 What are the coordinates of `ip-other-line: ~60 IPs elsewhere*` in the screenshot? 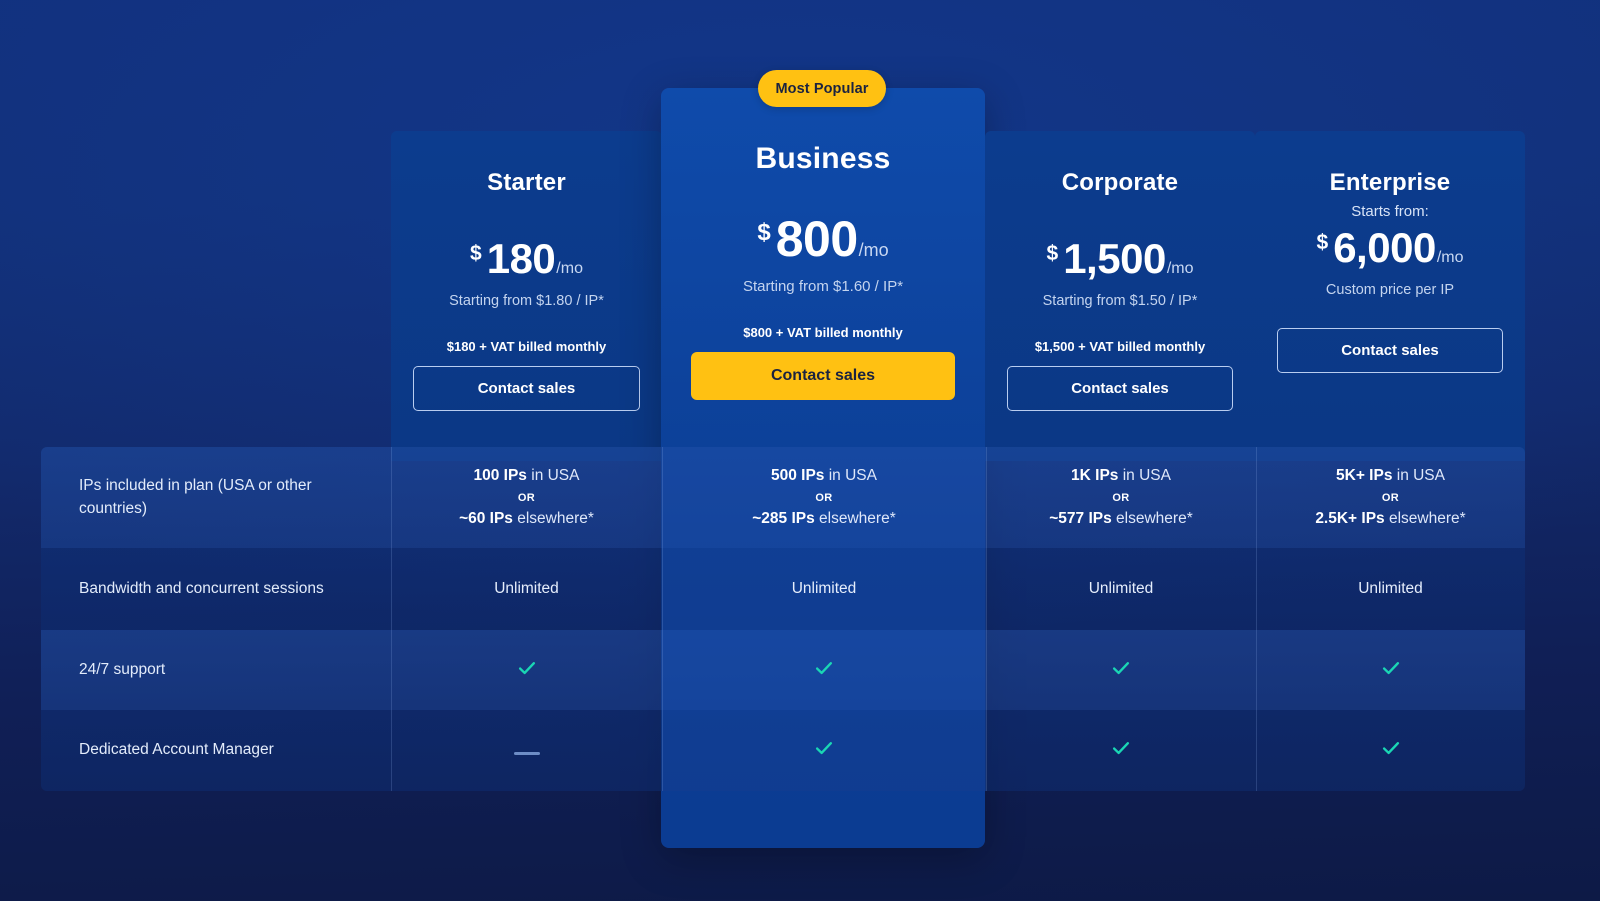 It's located at (526, 519).